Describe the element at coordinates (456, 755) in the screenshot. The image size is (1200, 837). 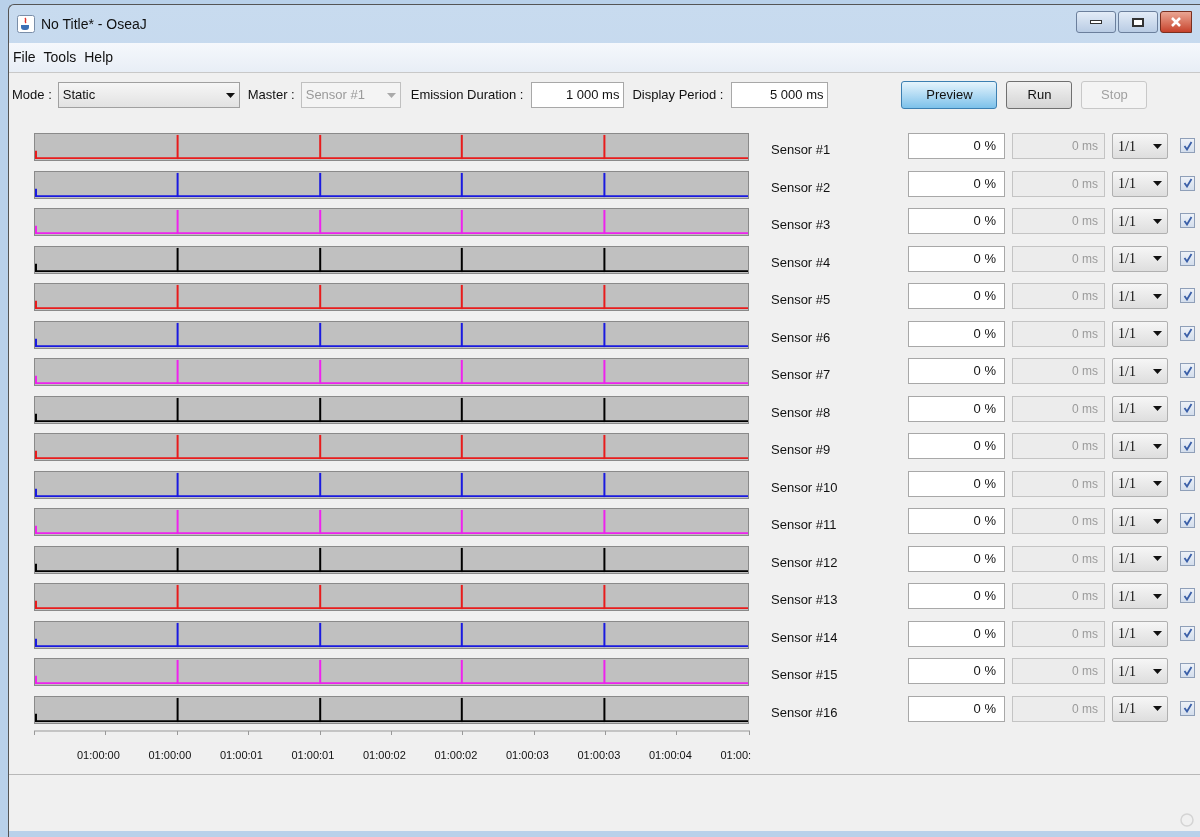
I see `time-axis-label: 01:00:02` at that location.